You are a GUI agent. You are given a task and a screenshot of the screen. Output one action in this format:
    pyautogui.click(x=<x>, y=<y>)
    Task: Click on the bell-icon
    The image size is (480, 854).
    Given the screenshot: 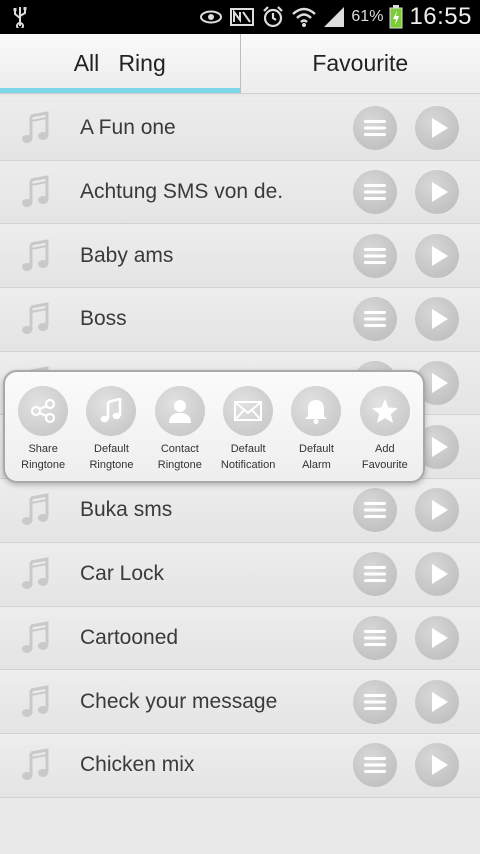 What is the action you would take?
    pyautogui.click(x=316, y=411)
    